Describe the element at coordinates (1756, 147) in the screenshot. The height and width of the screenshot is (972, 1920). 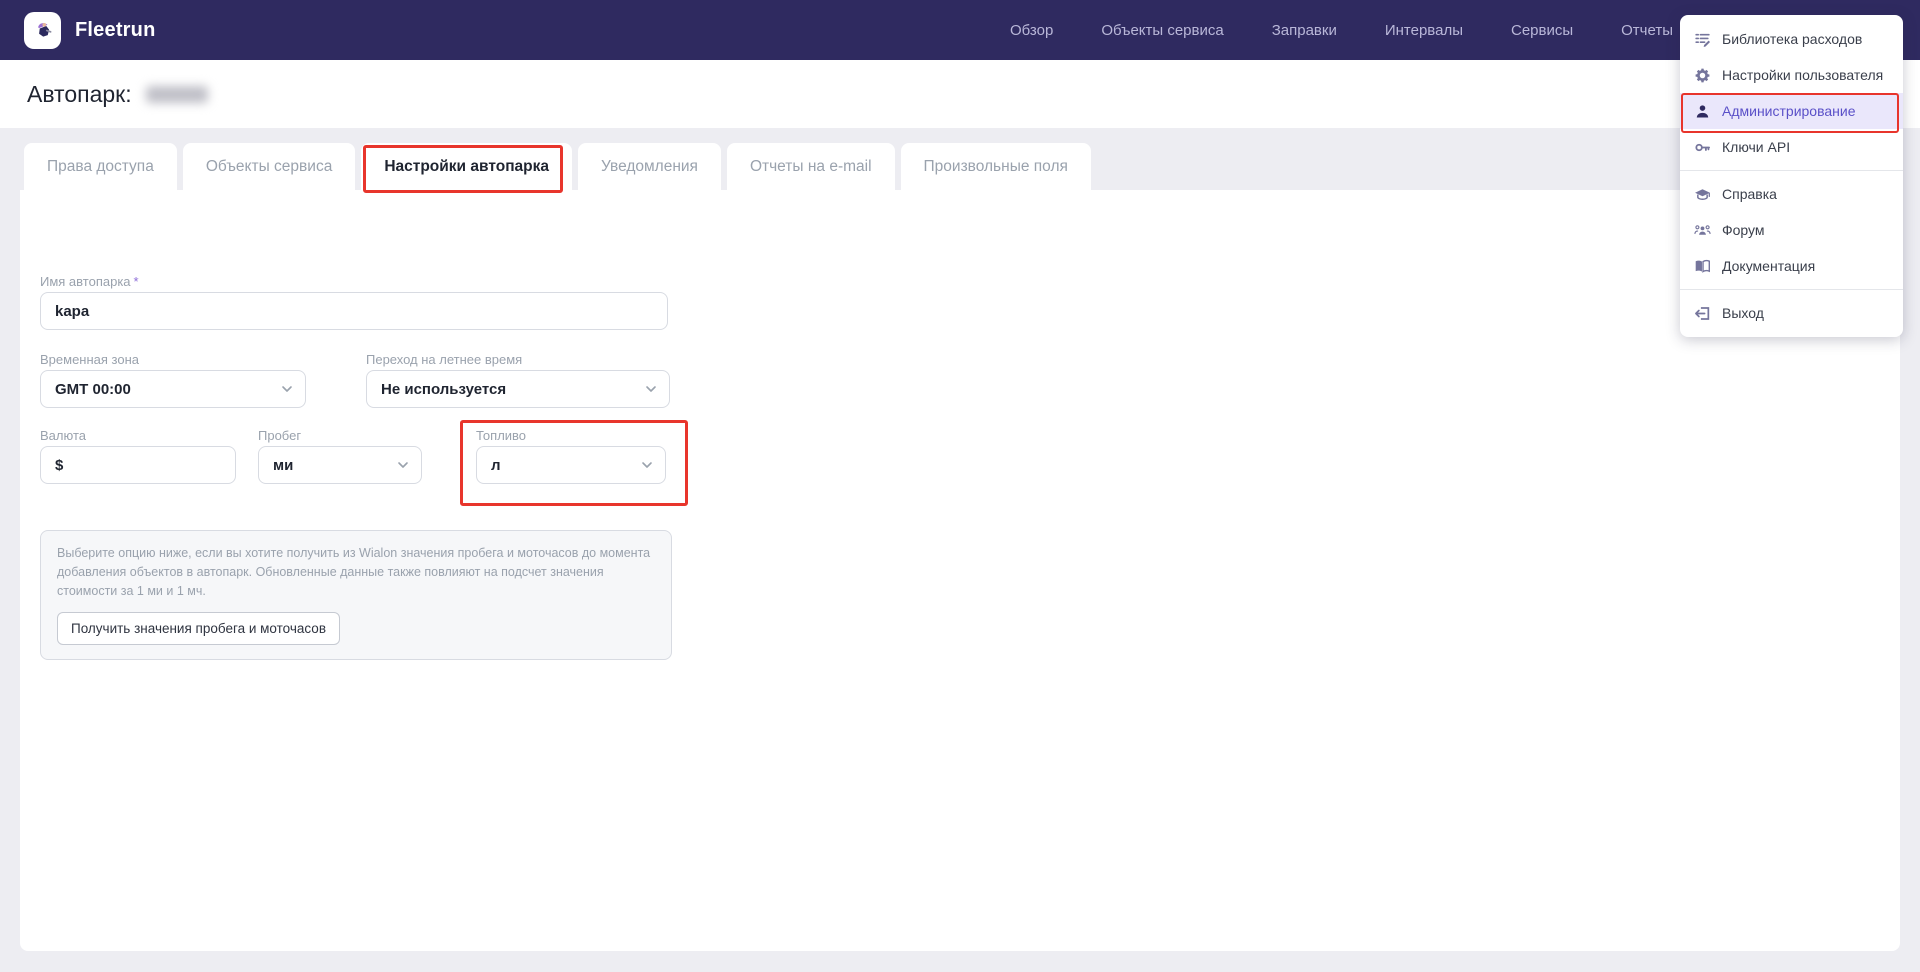
I see `menu-item-label: Ключи API` at that location.